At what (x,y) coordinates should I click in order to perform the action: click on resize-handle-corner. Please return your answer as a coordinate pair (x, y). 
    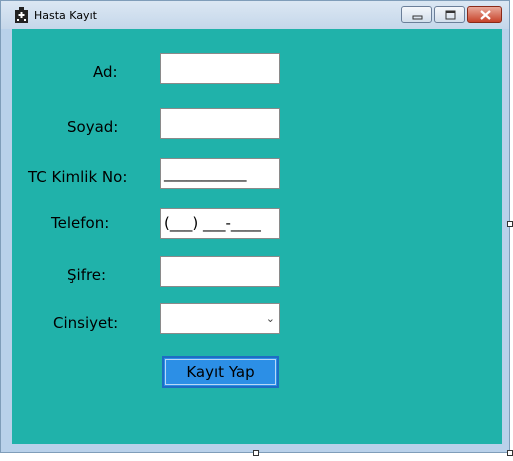
    Looking at the image, I should click on (510, 453).